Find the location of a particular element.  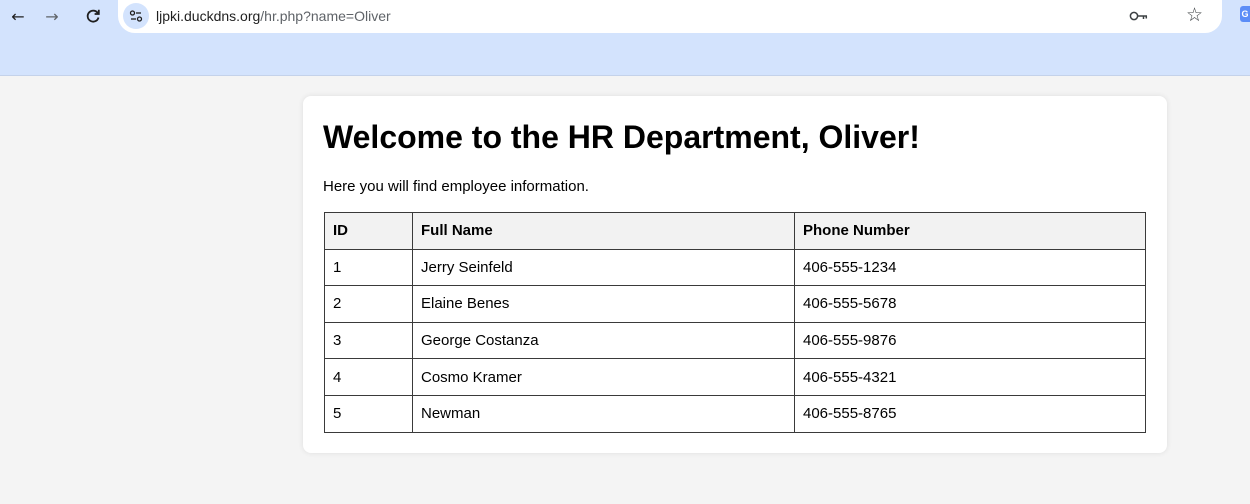

reload-icon is located at coordinates (93, 16).